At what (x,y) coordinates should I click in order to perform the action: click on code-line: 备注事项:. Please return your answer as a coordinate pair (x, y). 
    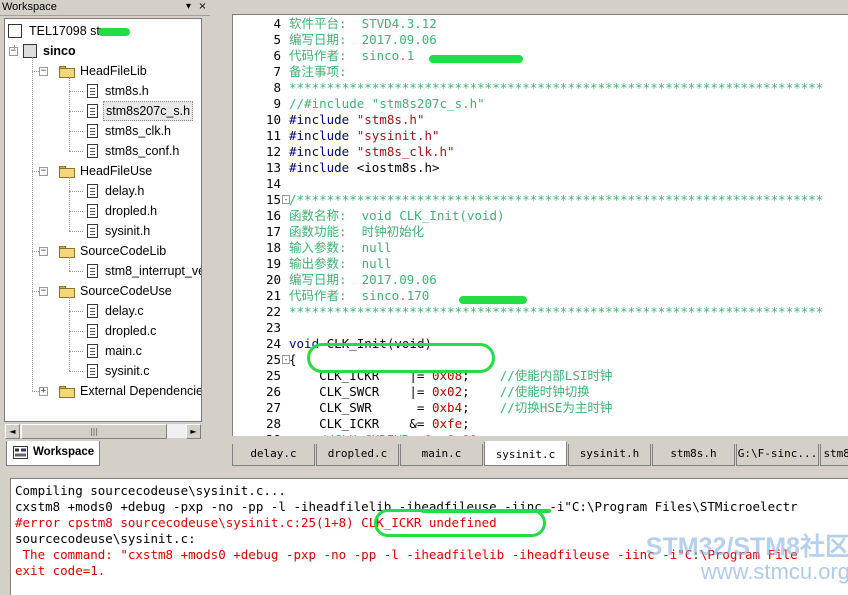
    Looking at the image, I should click on (318, 72).